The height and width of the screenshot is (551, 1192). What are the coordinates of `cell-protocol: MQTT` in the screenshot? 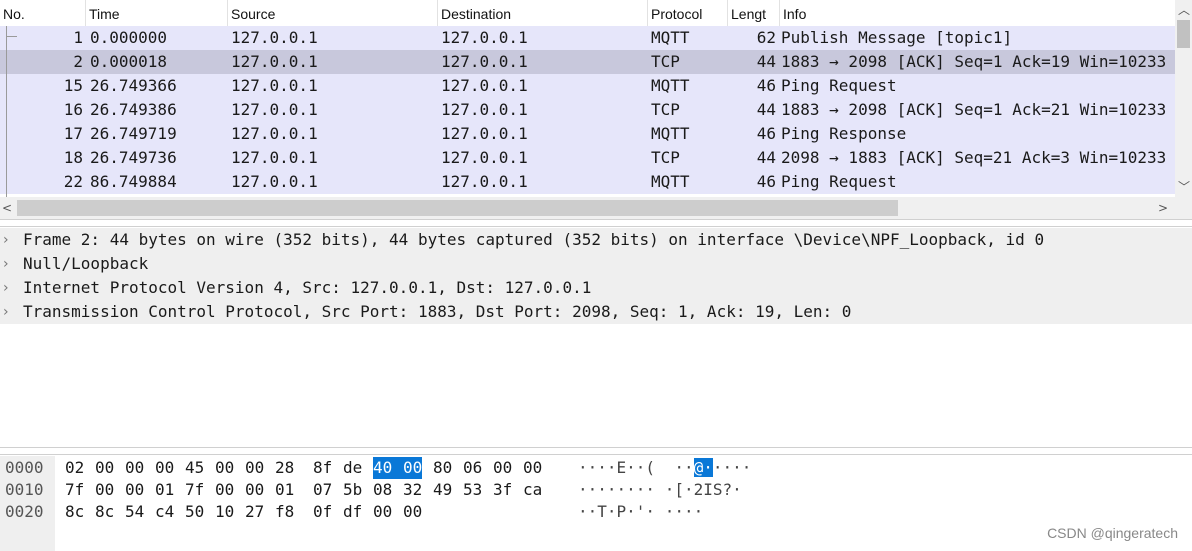 It's located at (670, 181).